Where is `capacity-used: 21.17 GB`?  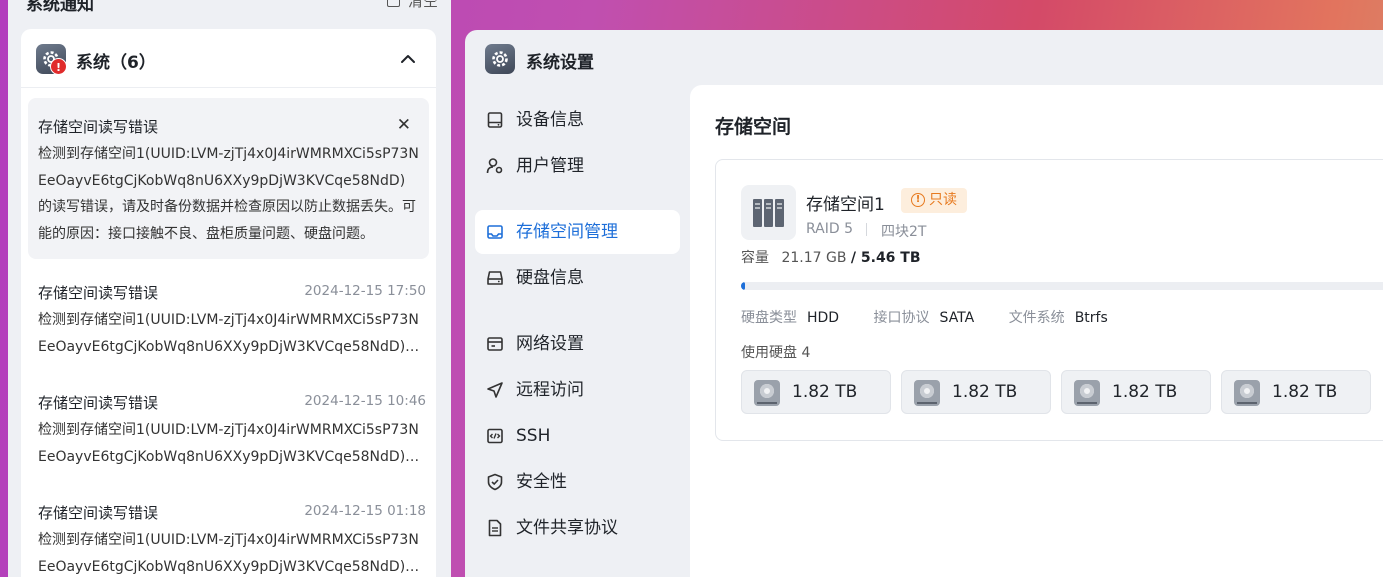 capacity-used: 21.17 GB is located at coordinates (814, 258).